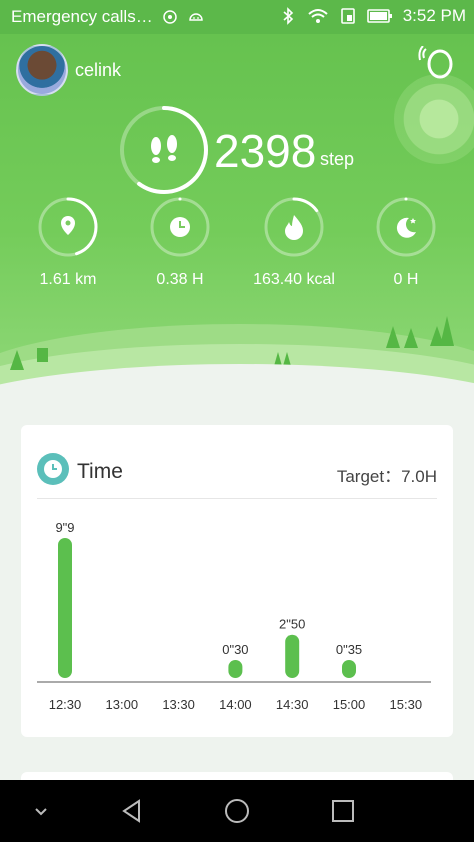  Describe the element at coordinates (195, 17) in the screenshot. I see `android-icon` at that location.